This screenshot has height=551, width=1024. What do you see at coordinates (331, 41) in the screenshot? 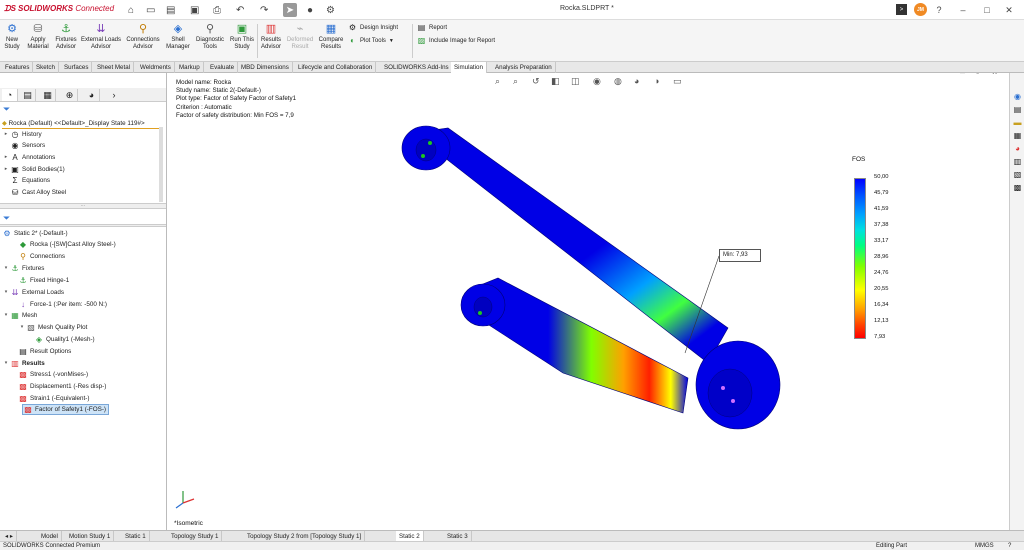
I see `compare-results-button: ▦ Compare Results` at bounding box center [331, 41].